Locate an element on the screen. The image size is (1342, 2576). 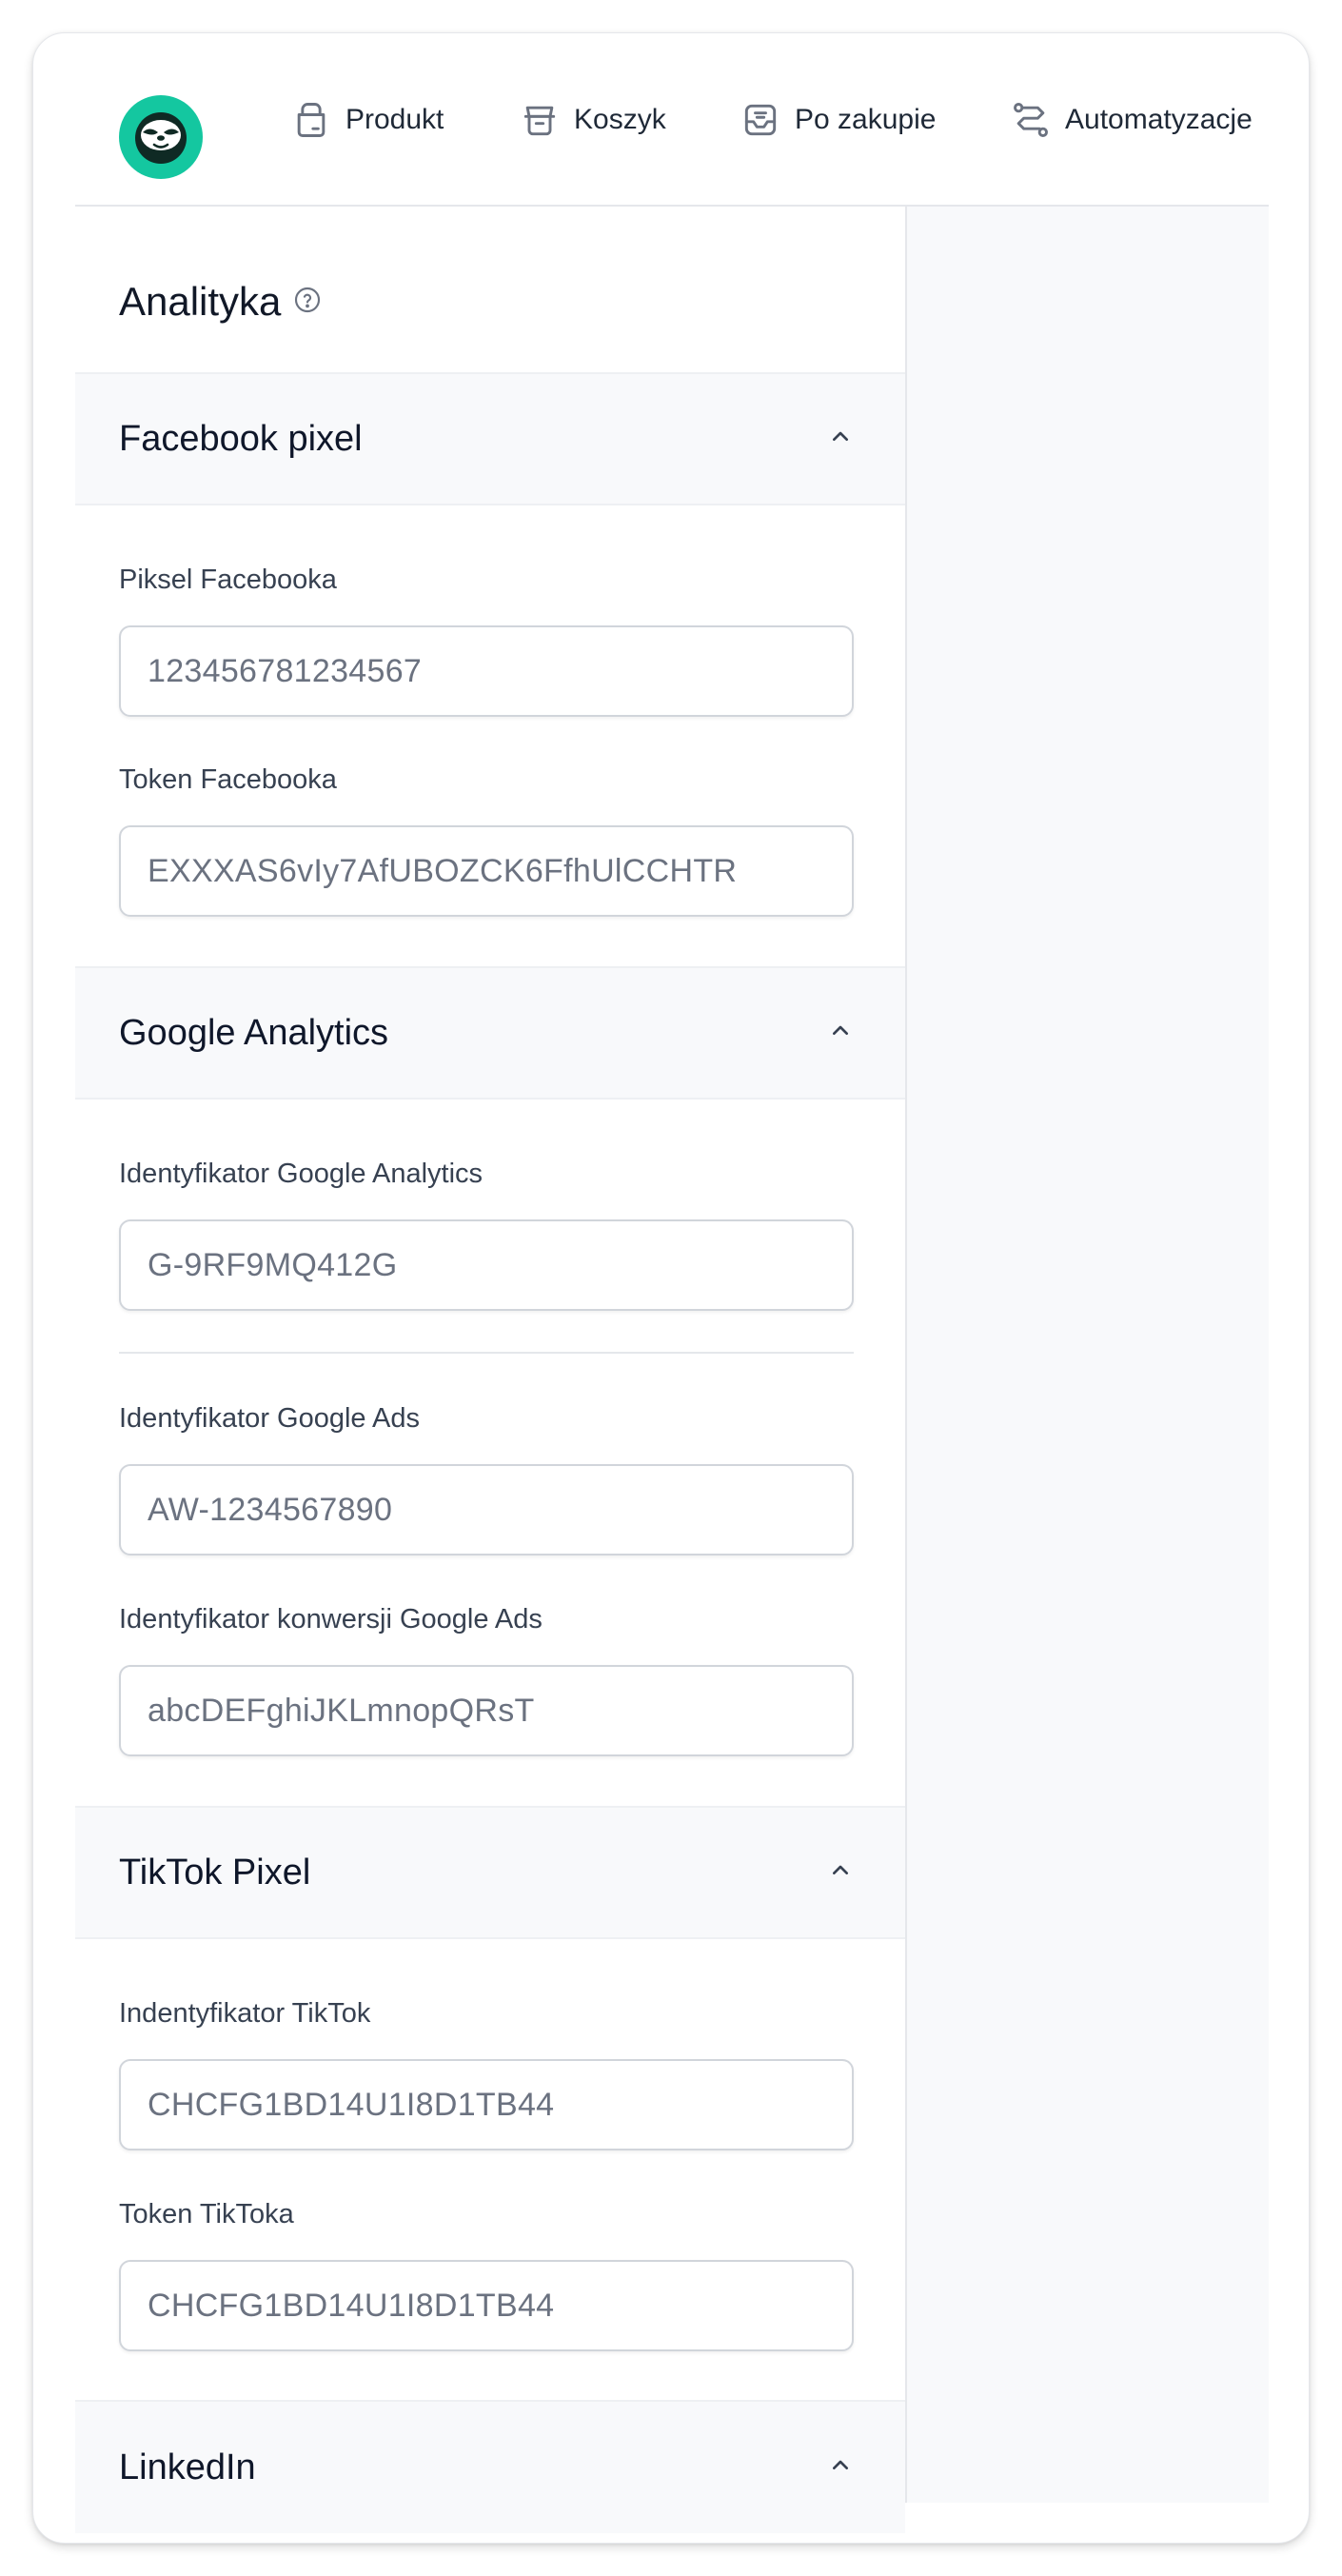
section-header-facebook: Facebook pixel is located at coordinates (490, 438).